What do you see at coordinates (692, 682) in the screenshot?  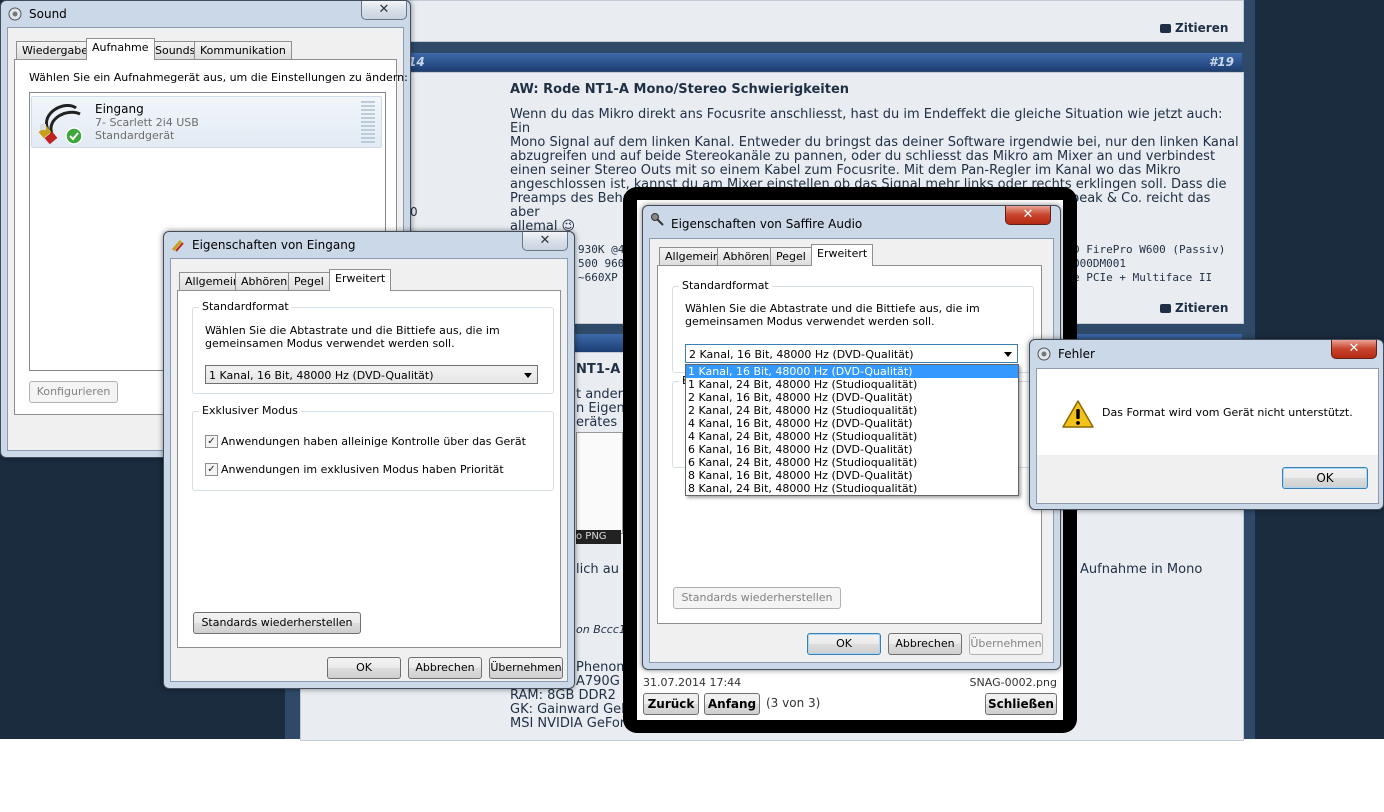 I see `viewer-date: 31.07.2014 17:44` at bounding box center [692, 682].